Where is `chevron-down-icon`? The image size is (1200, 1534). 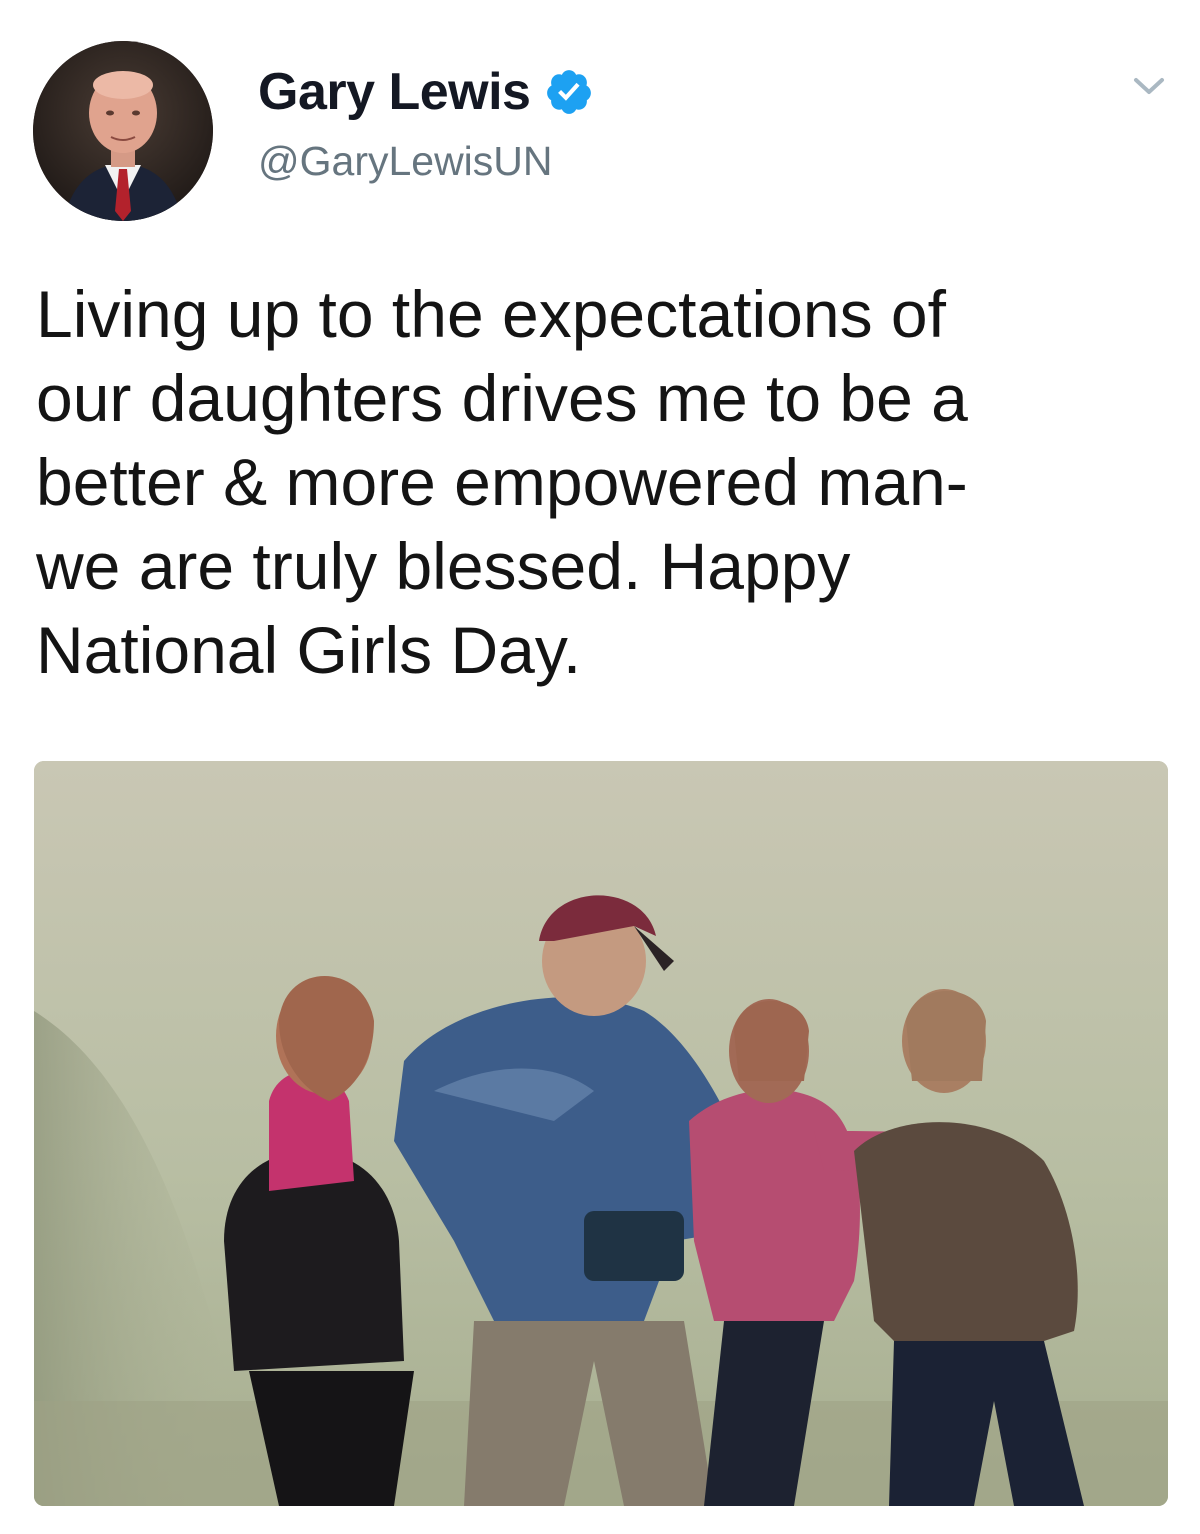
chevron-down-icon is located at coordinates (1149, 87).